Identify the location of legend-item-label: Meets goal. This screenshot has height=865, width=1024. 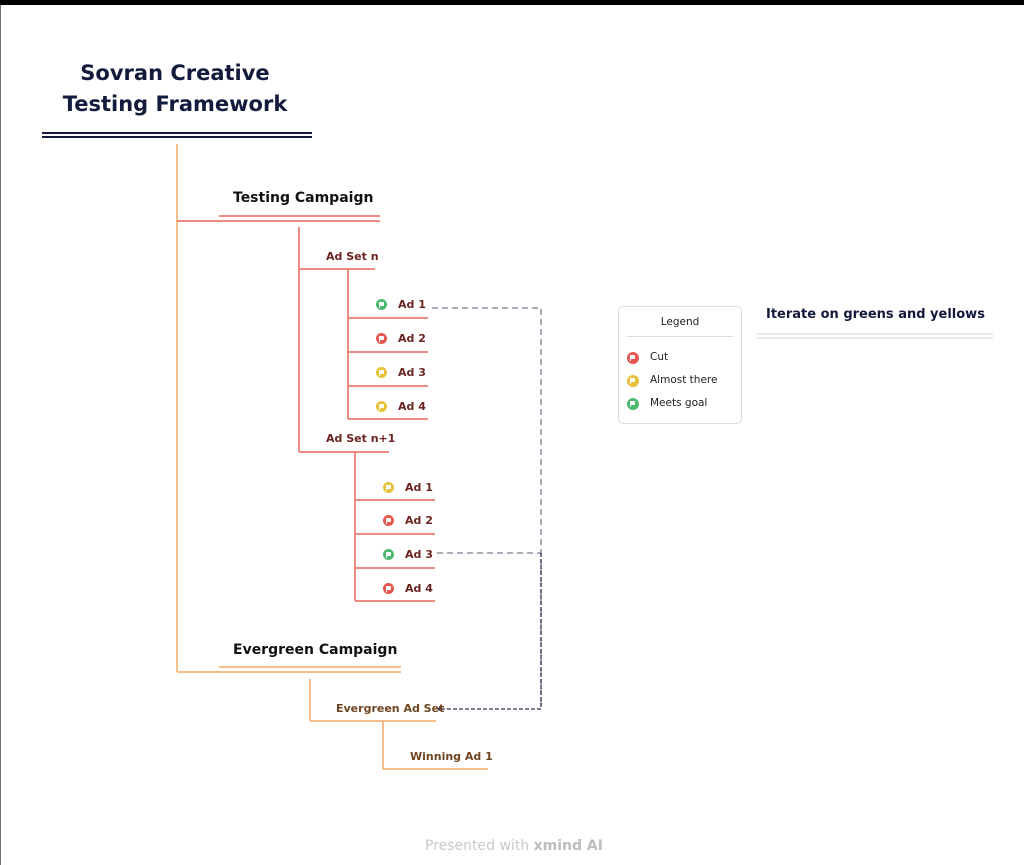
(679, 403).